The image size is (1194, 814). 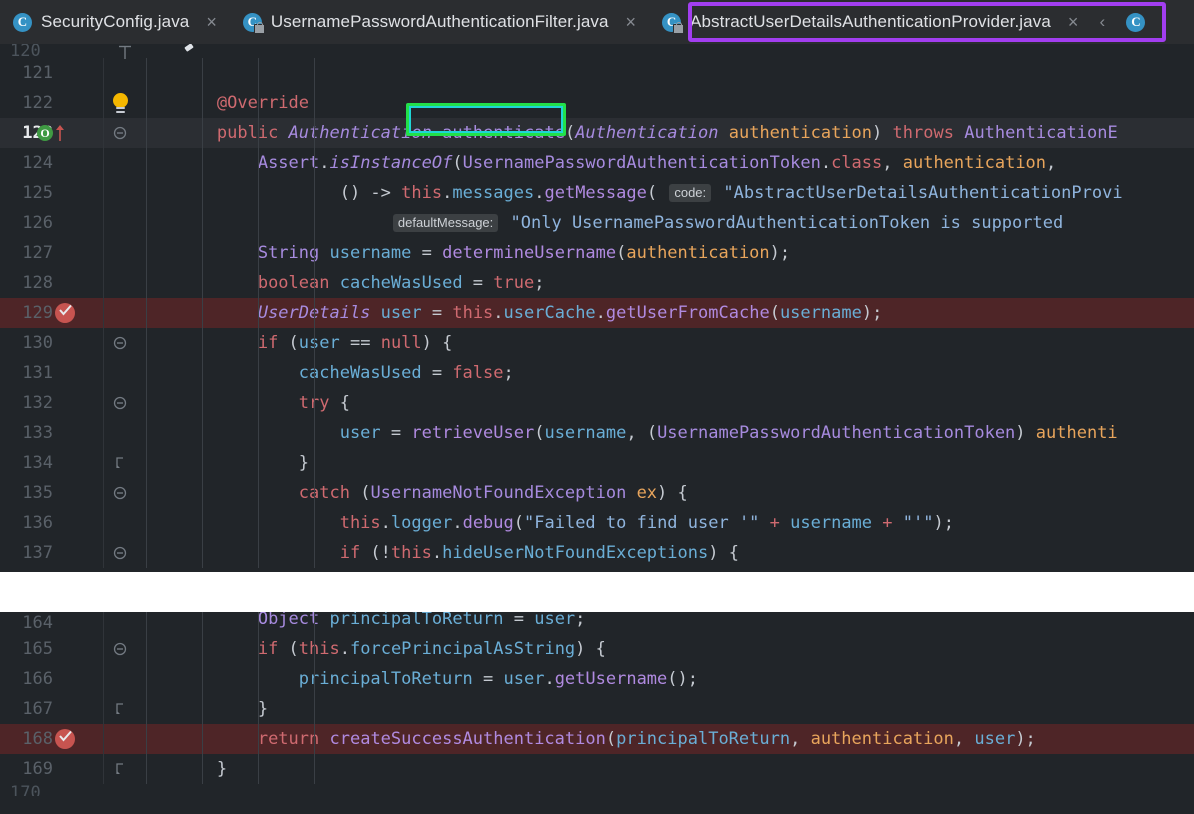 I want to click on code-token: return, so click(x=288, y=739).